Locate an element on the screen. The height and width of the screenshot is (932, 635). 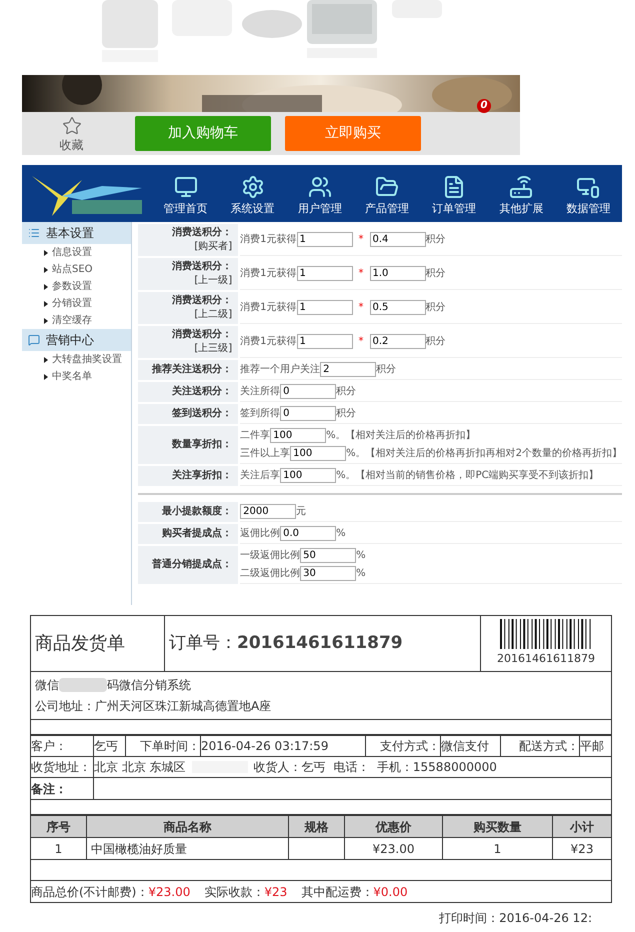
field-label: 数量享折扣： is located at coordinates (202, 445).